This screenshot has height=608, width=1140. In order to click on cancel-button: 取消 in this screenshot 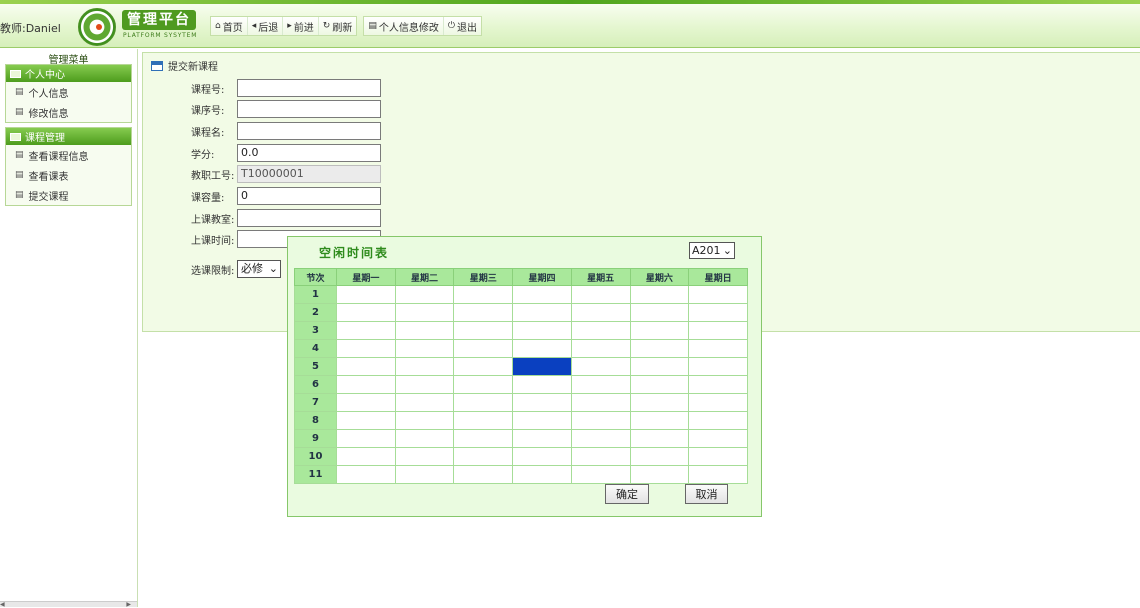, I will do `click(706, 494)`.